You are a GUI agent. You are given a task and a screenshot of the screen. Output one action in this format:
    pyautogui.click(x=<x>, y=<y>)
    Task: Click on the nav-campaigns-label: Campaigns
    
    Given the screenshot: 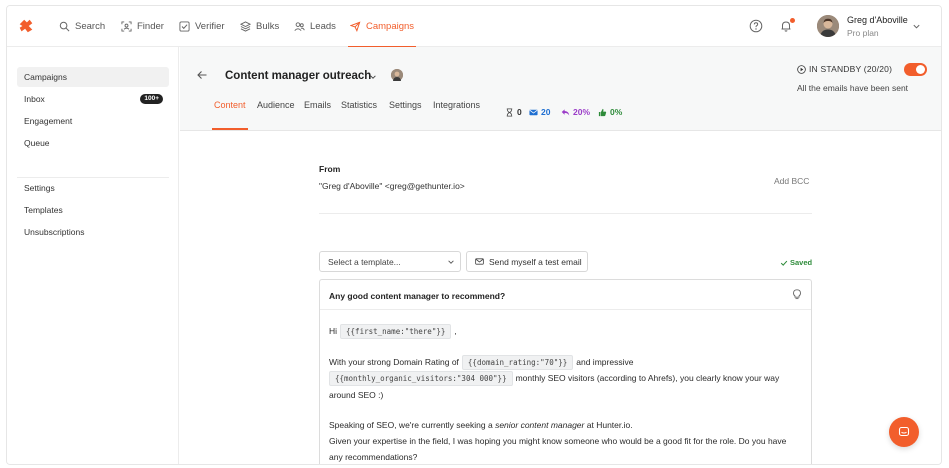 What is the action you would take?
    pyautogui.click(x=390, y=26)
    